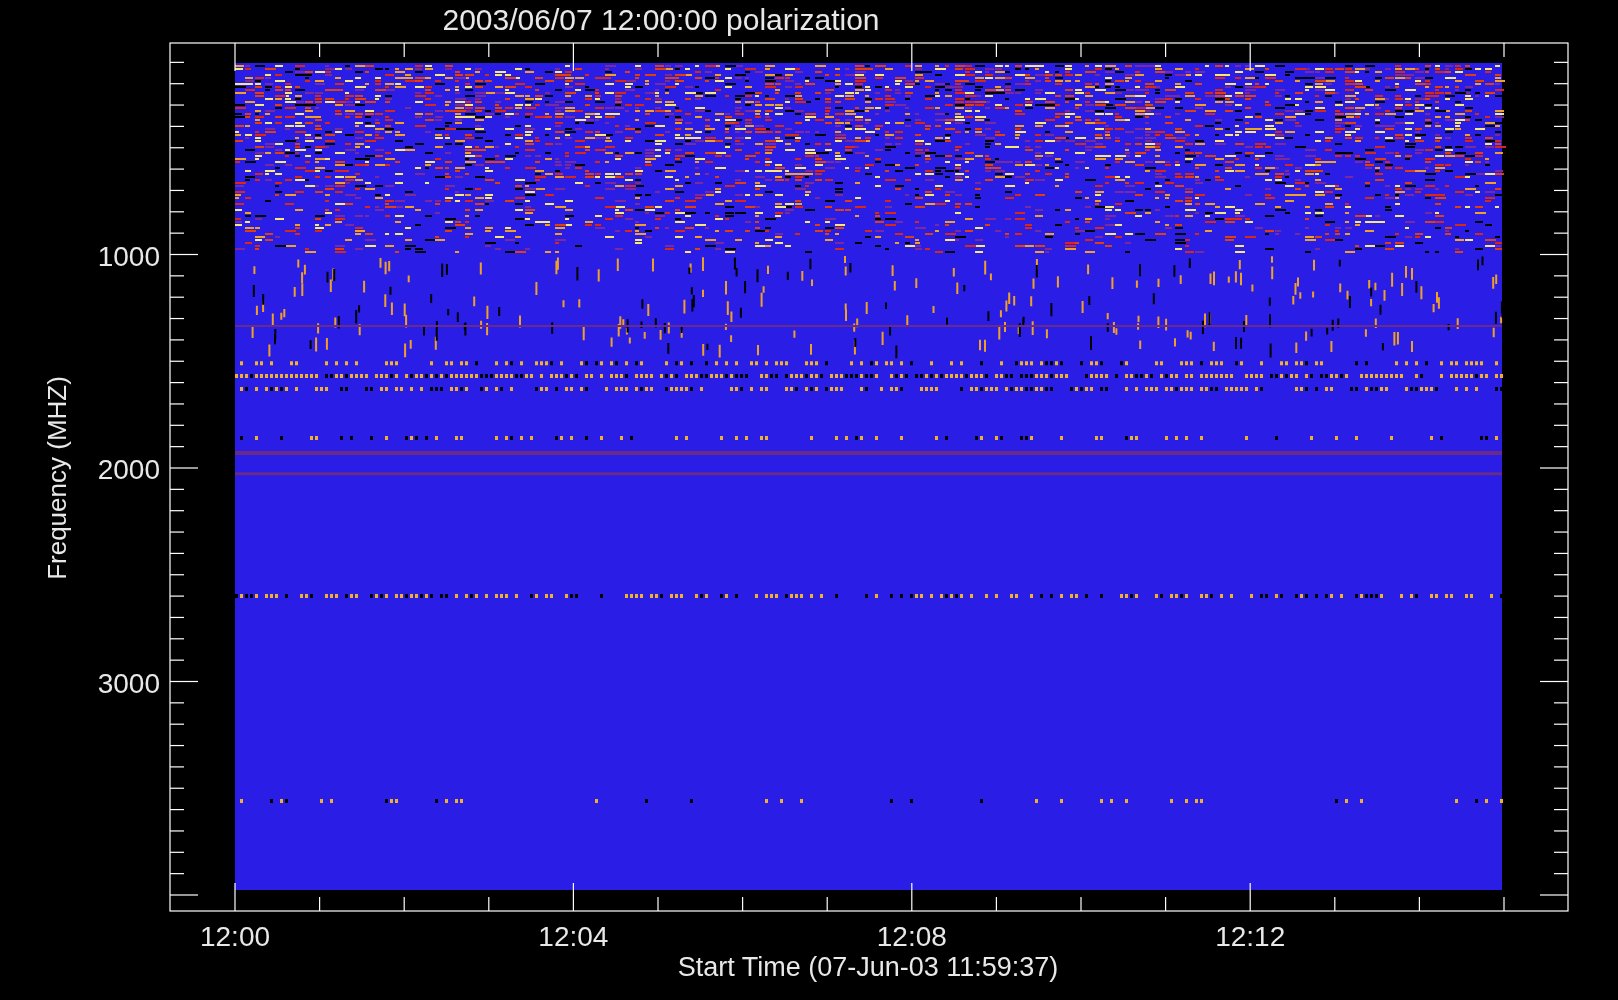  Describe the element at coordinates (128, 256) in the screenshot. I see `tick-label: 1000` at that location.